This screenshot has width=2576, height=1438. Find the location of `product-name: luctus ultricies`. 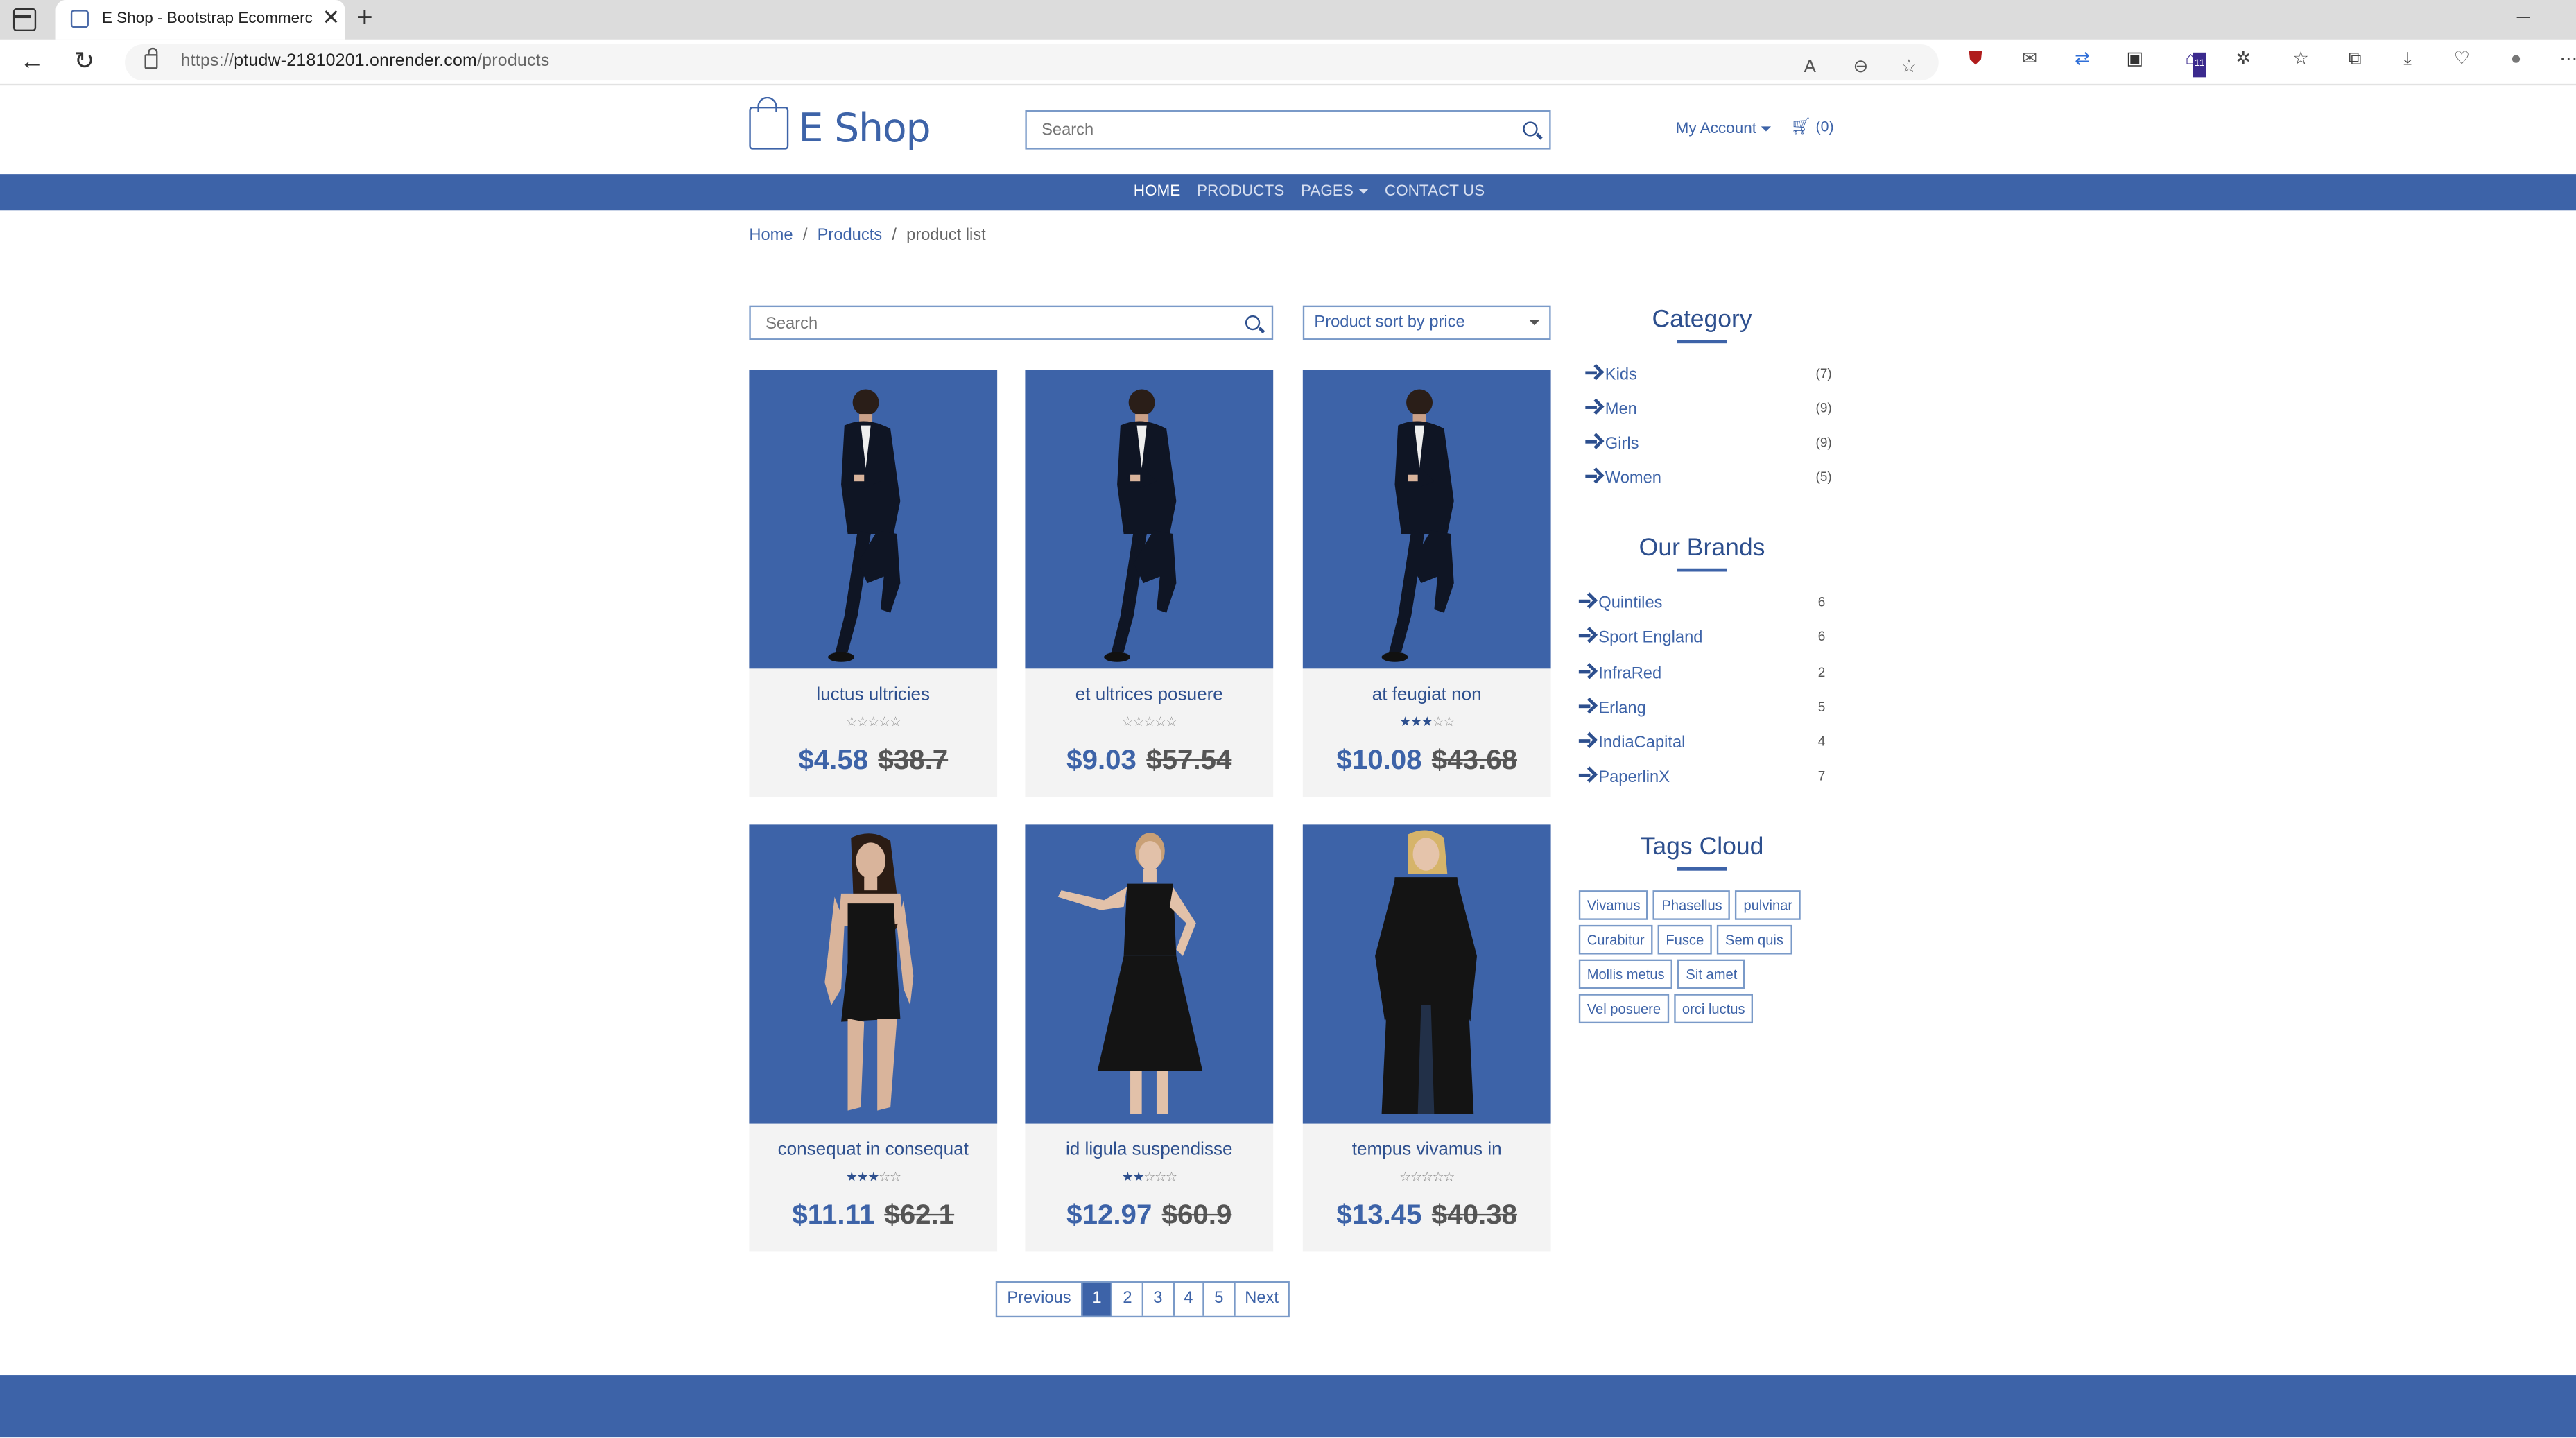

product-name: luctus ultricies is located at coordinates (873, 694).